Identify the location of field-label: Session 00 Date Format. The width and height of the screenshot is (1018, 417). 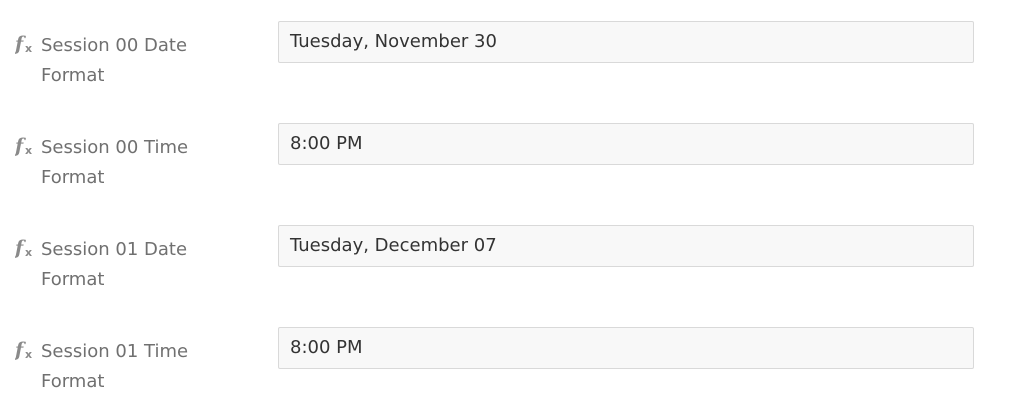
(115, 61).